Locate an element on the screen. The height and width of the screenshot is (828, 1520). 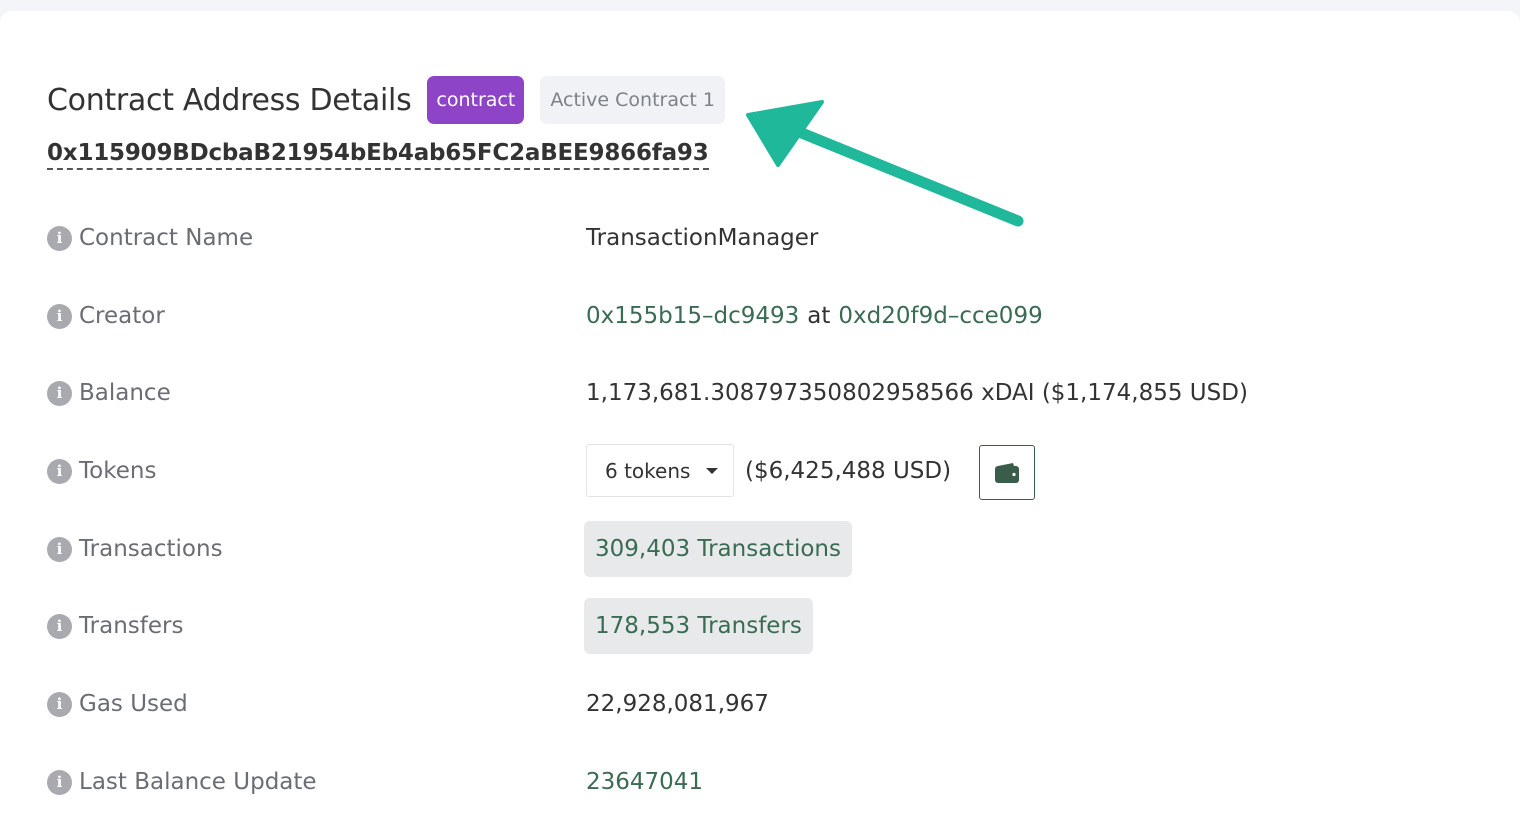
last-balance-update-label: Last Balance Update is located at coordinates (198, 782).